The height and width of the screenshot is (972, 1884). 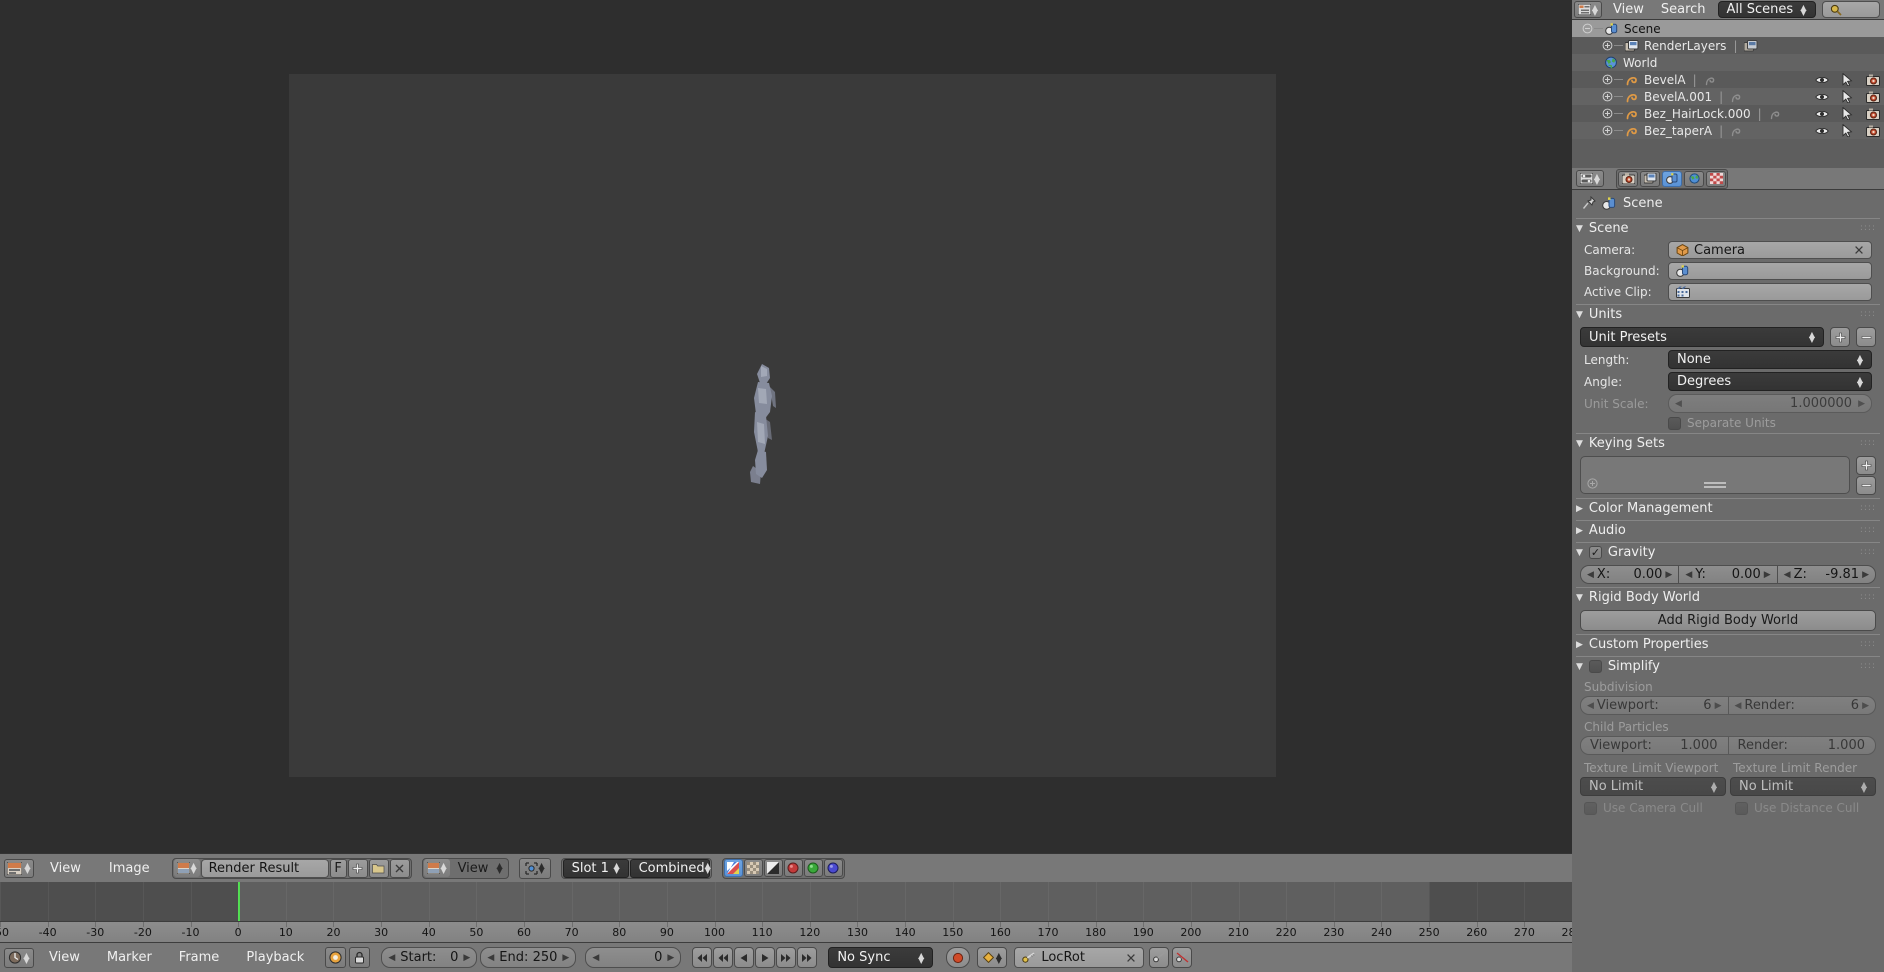 What do you see at coordinates (1751, 45) in the screenshot?
I see `renderlayers-data-icon` at bounding box center [1751, 45].